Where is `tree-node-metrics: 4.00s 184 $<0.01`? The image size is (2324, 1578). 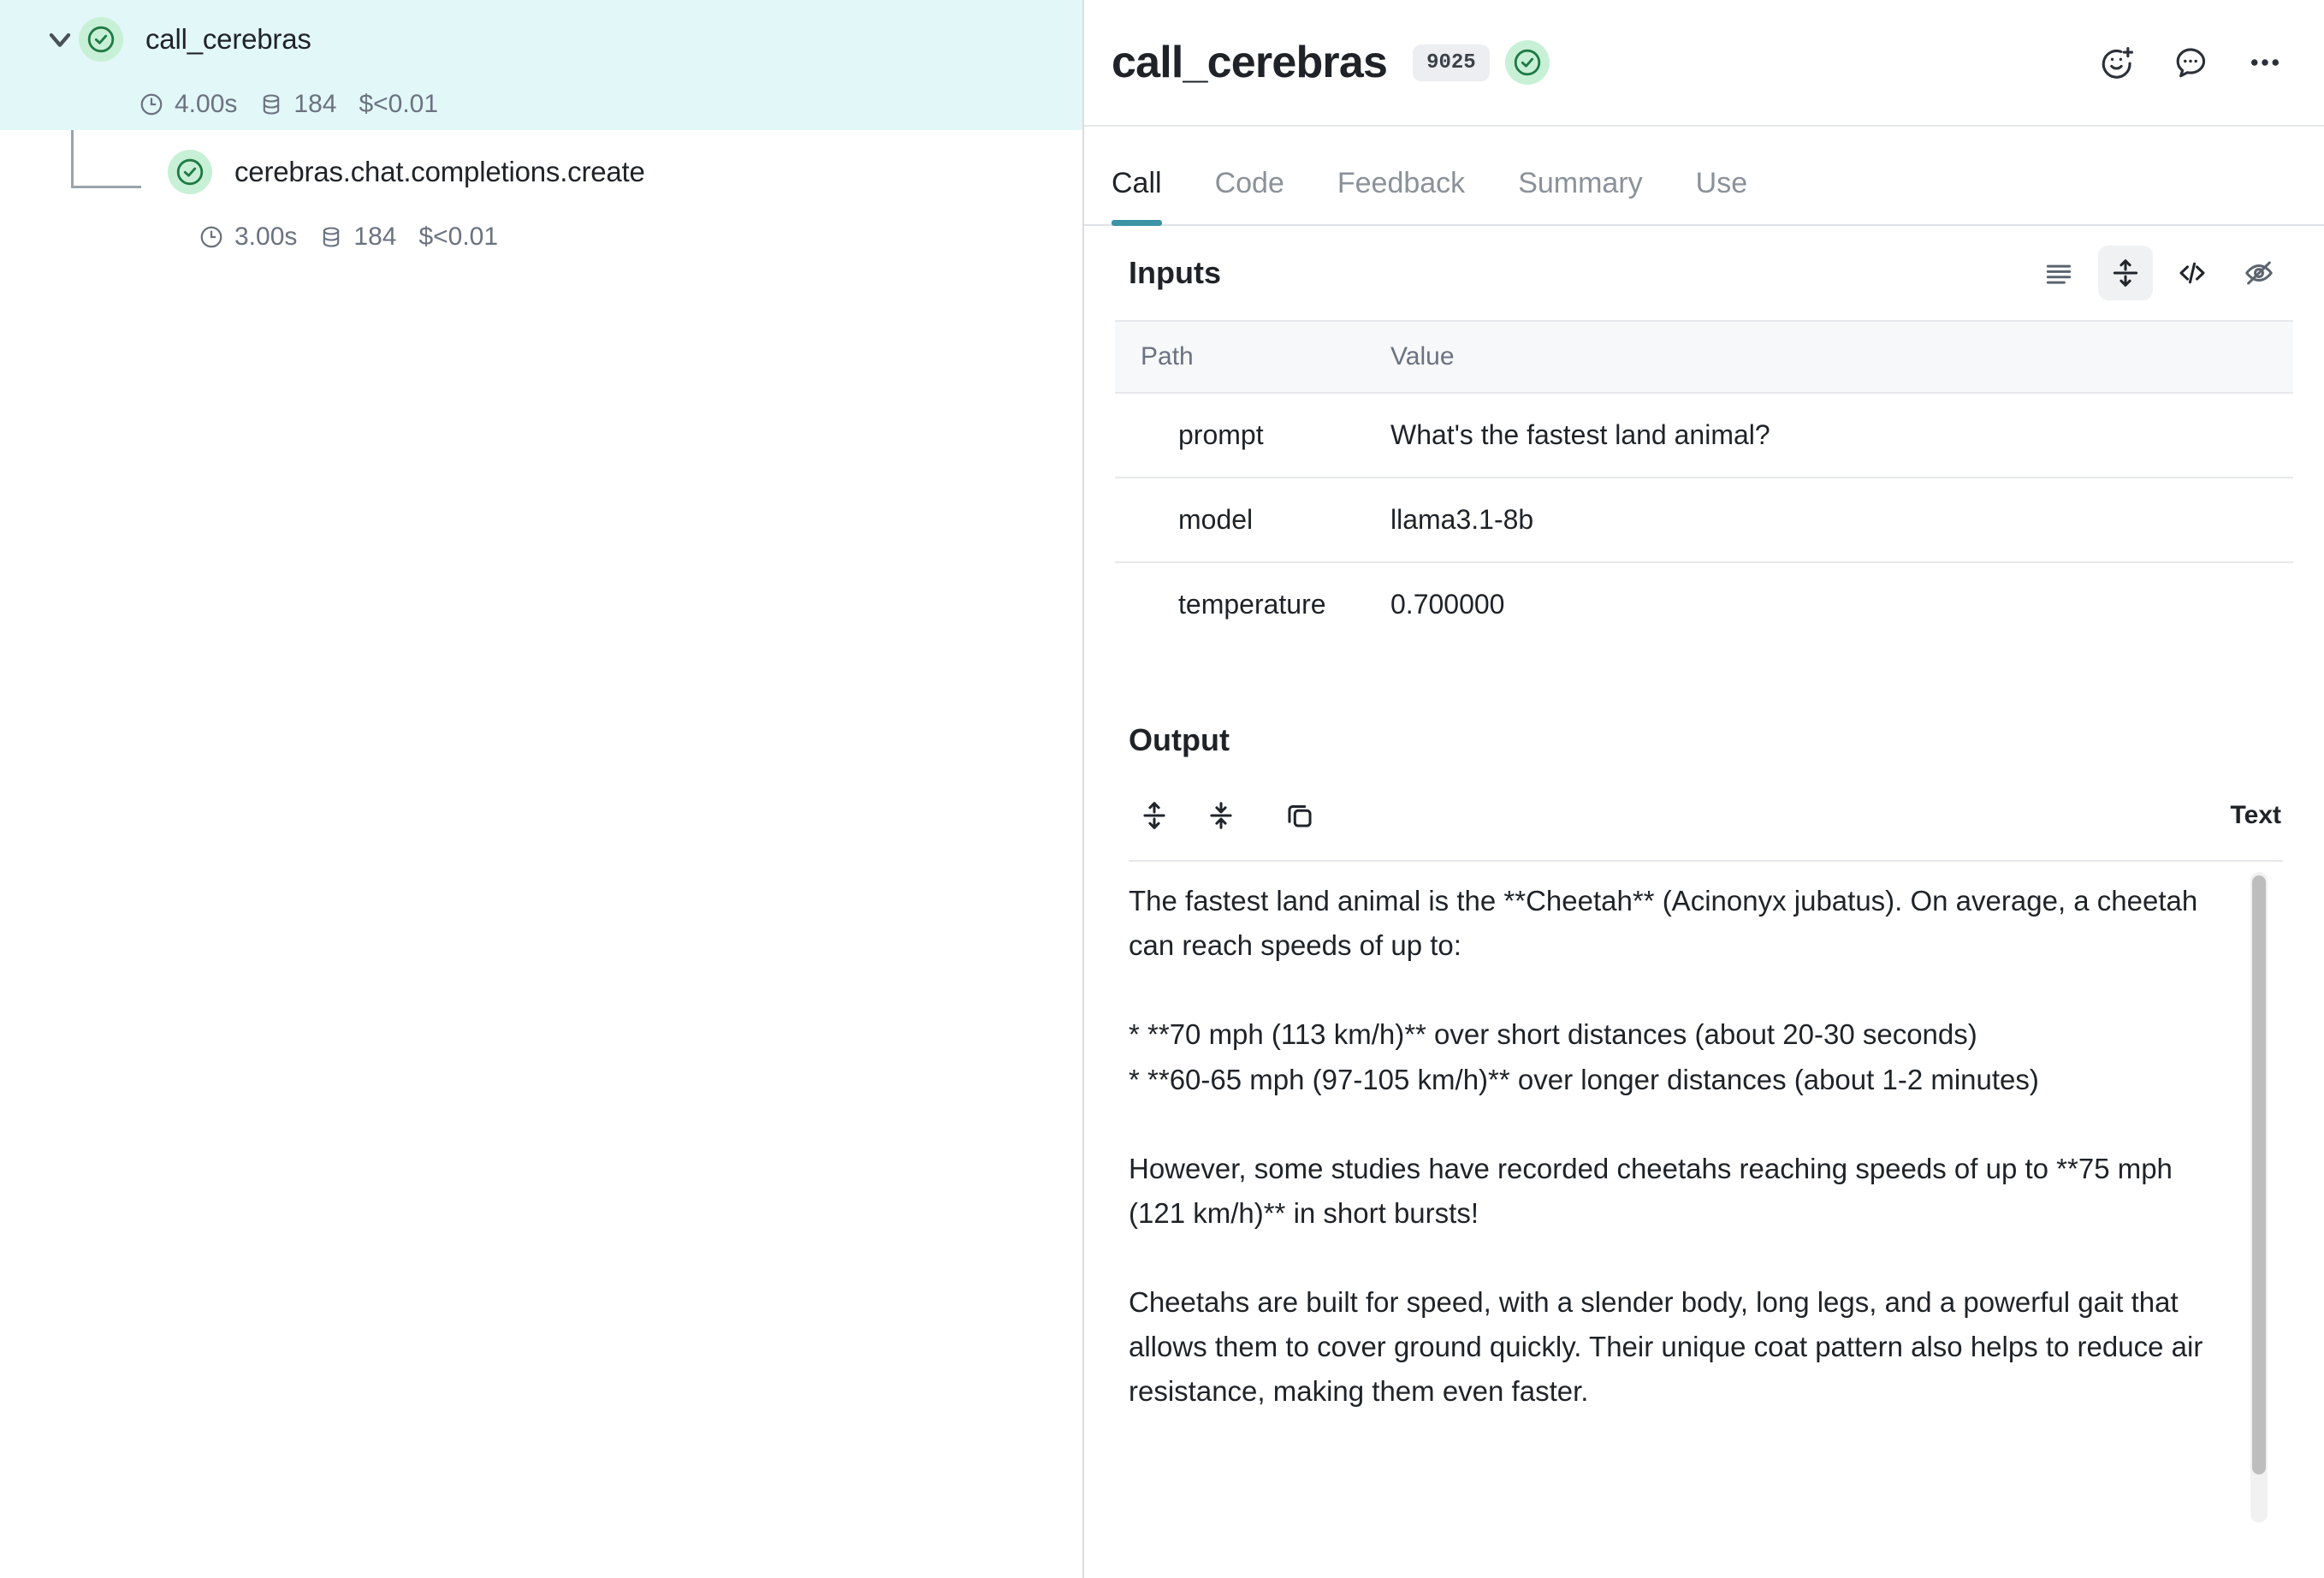
tree-node-metrics: 4.00s 184 $<0.01 is located at coordinates (541, 104).